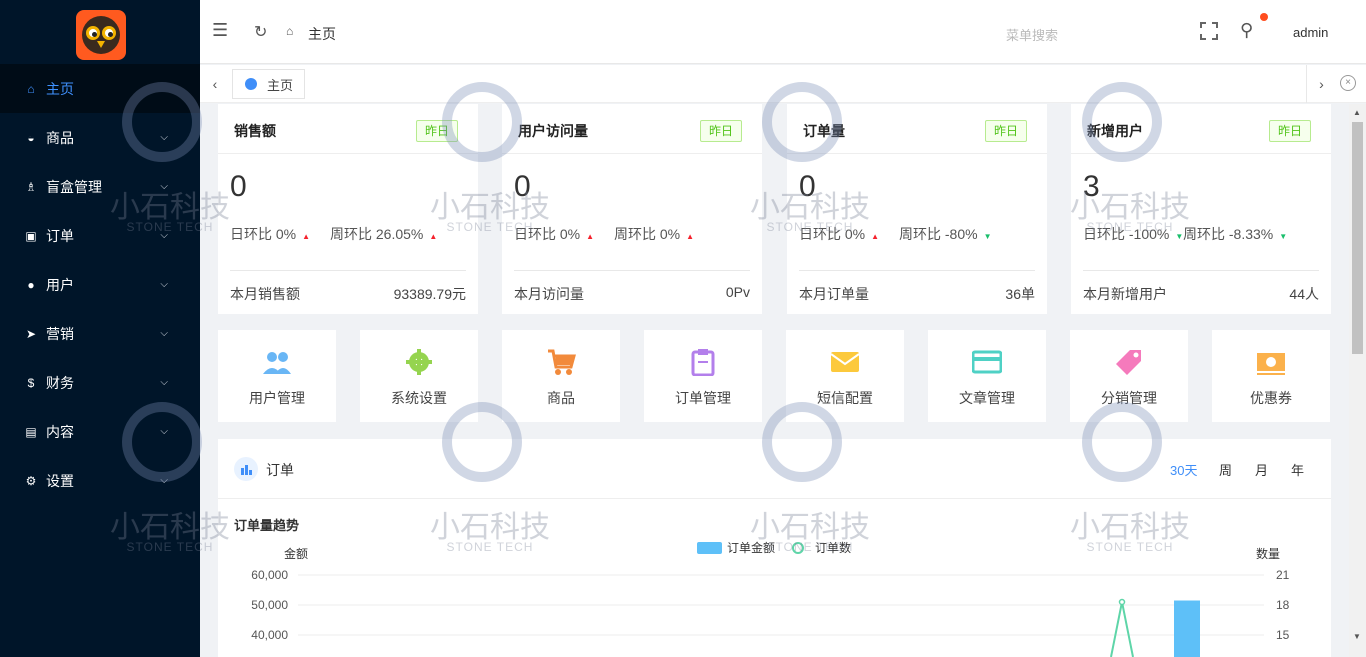 The width and height of the screenshot is (1366, 657). I want to click on quick-link: 系统设置, so click(419, 376).